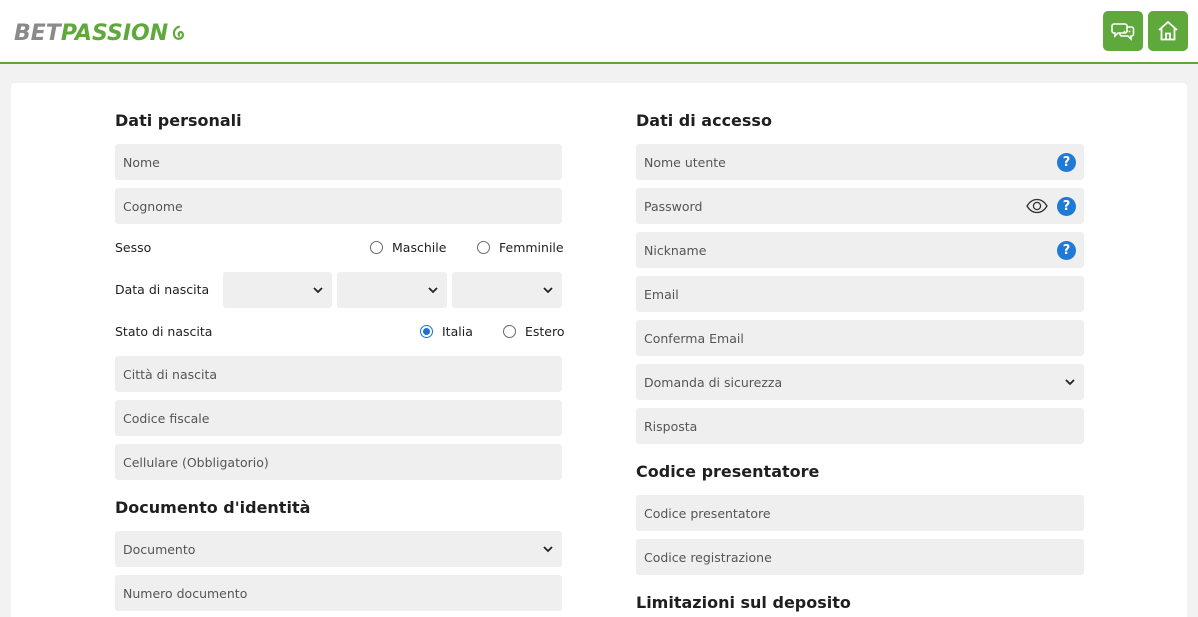  I want to click on section-title-documento: Documento d'identità, so click(213, 507).